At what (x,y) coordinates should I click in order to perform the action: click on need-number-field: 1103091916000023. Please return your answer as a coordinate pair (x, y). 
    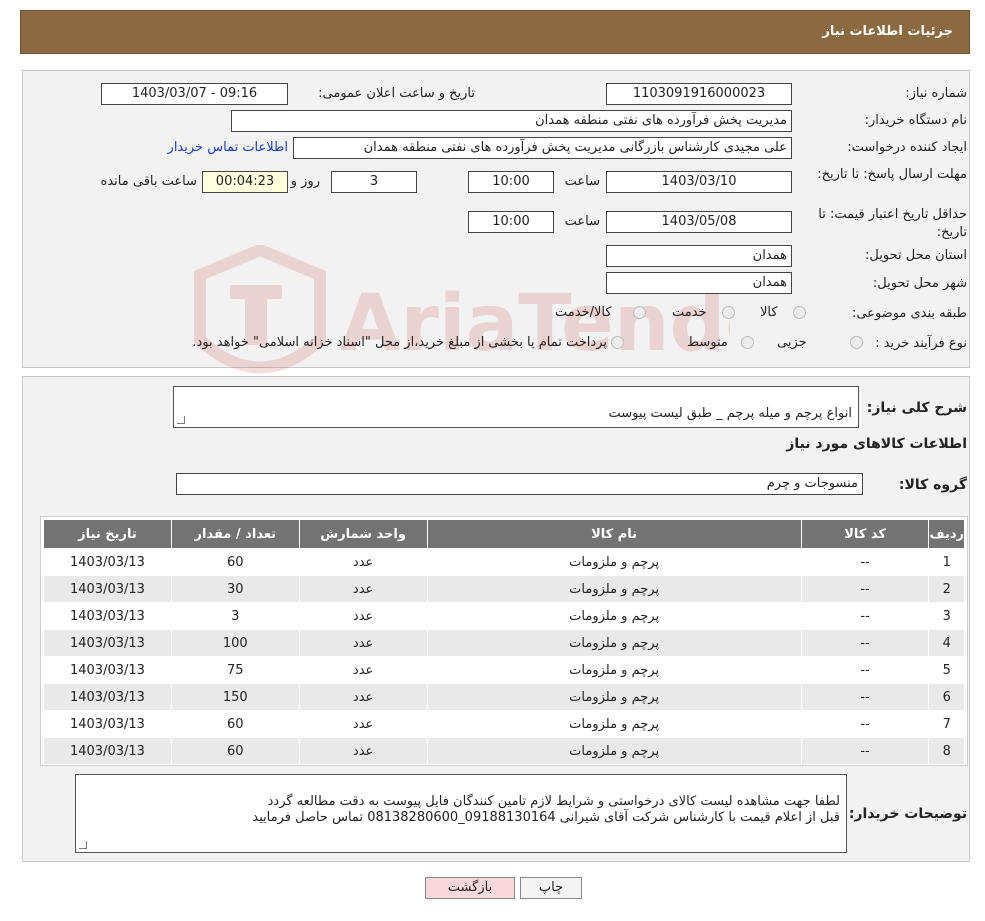
    Looking at the image, I should click on (699, 94).